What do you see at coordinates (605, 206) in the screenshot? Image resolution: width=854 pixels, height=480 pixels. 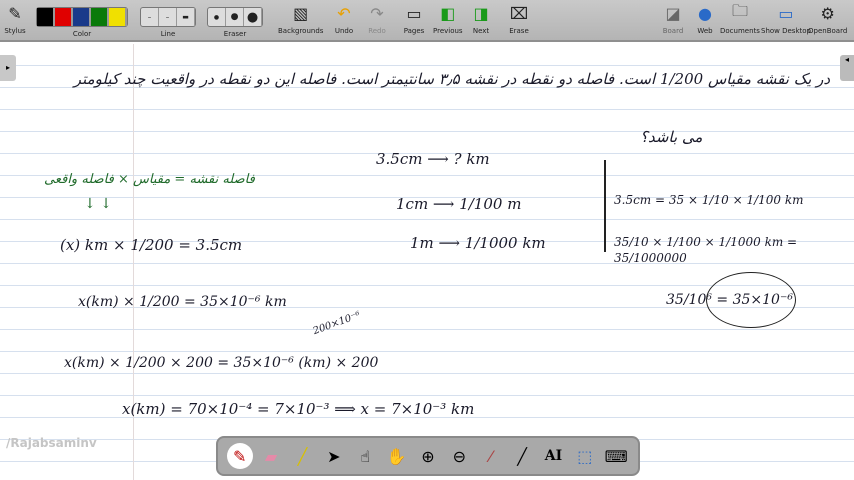 I see `divider-stroke` at bounding box center [605, 206].